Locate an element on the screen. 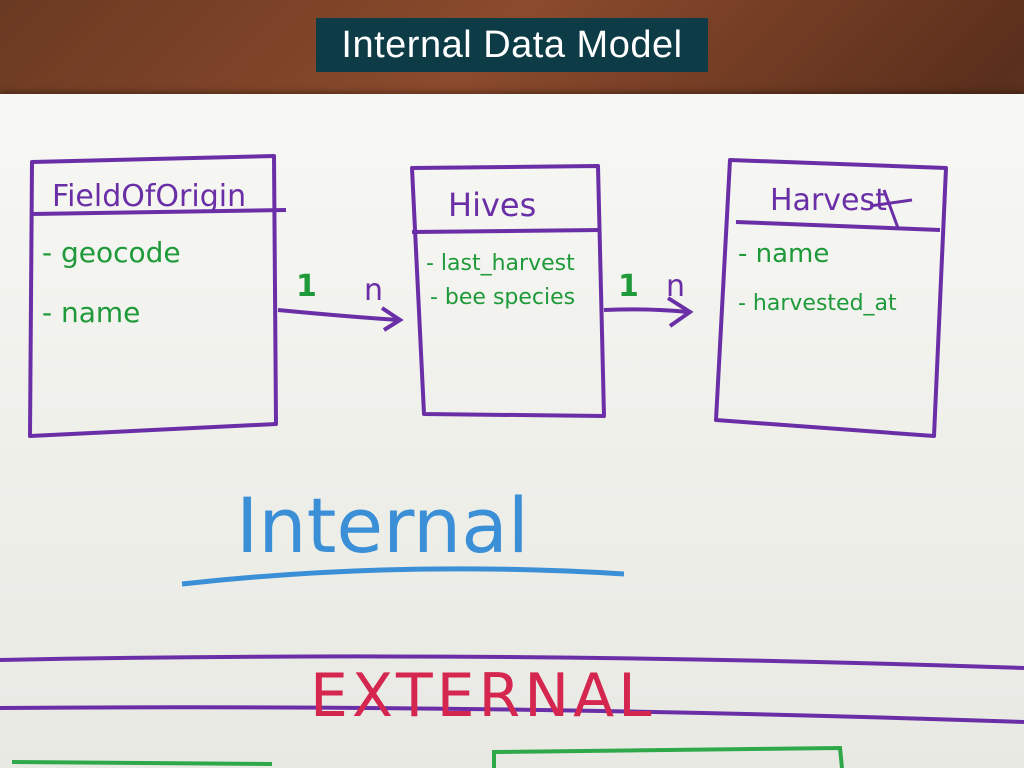 The image size is (1024, 768). entity-title: Hives is located at coordinates (492, 205).